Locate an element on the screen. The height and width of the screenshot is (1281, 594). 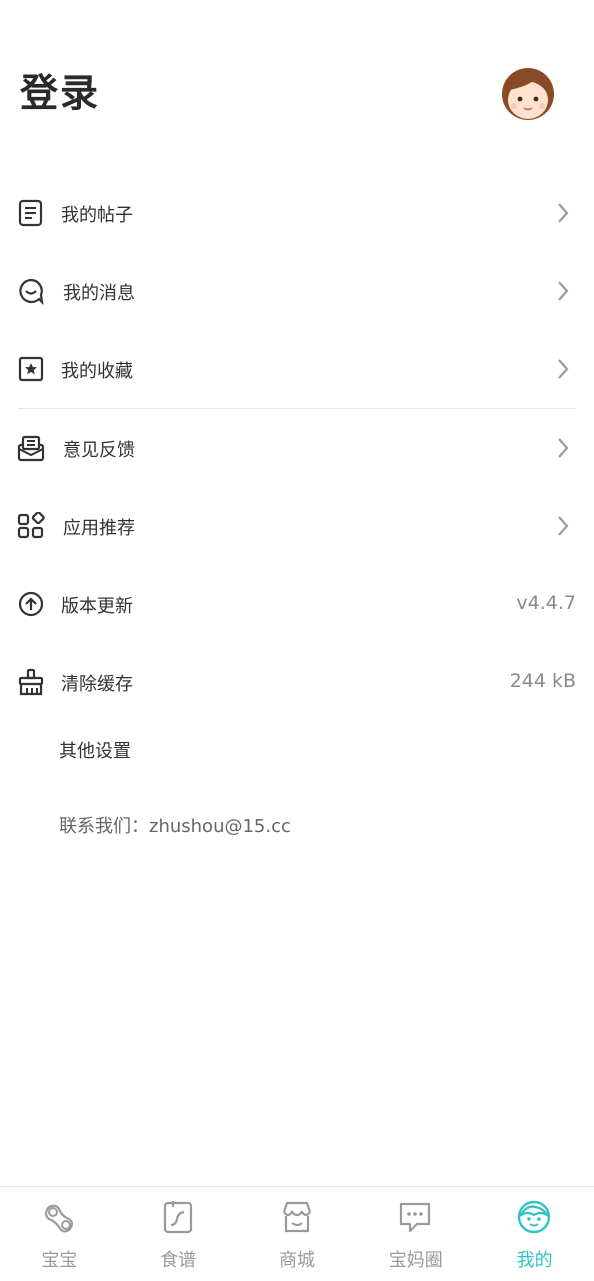
tab-label-recipe: 食谱 is located at coordinates (178, 1260).